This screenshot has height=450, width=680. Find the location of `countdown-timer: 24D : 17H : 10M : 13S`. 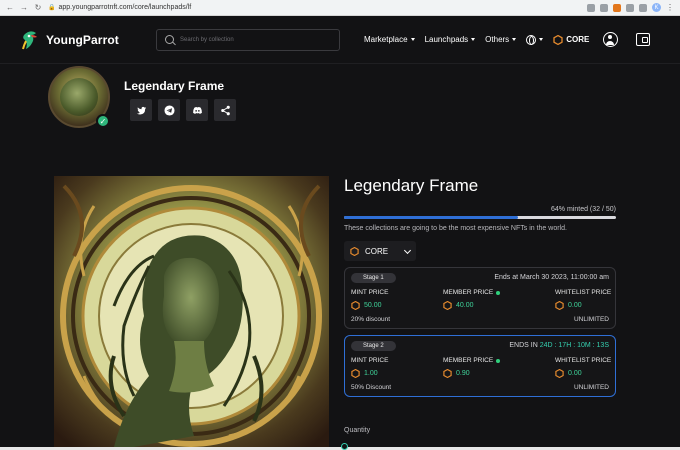

countdown-timer: 24D : 17H : 10M : 13S is located at coordinates (574, 345).